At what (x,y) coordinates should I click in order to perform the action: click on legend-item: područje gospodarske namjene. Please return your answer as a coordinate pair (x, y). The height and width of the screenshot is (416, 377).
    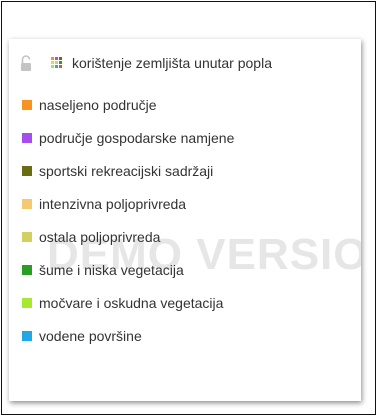
    Looking at the image, I should click on (128, 137).